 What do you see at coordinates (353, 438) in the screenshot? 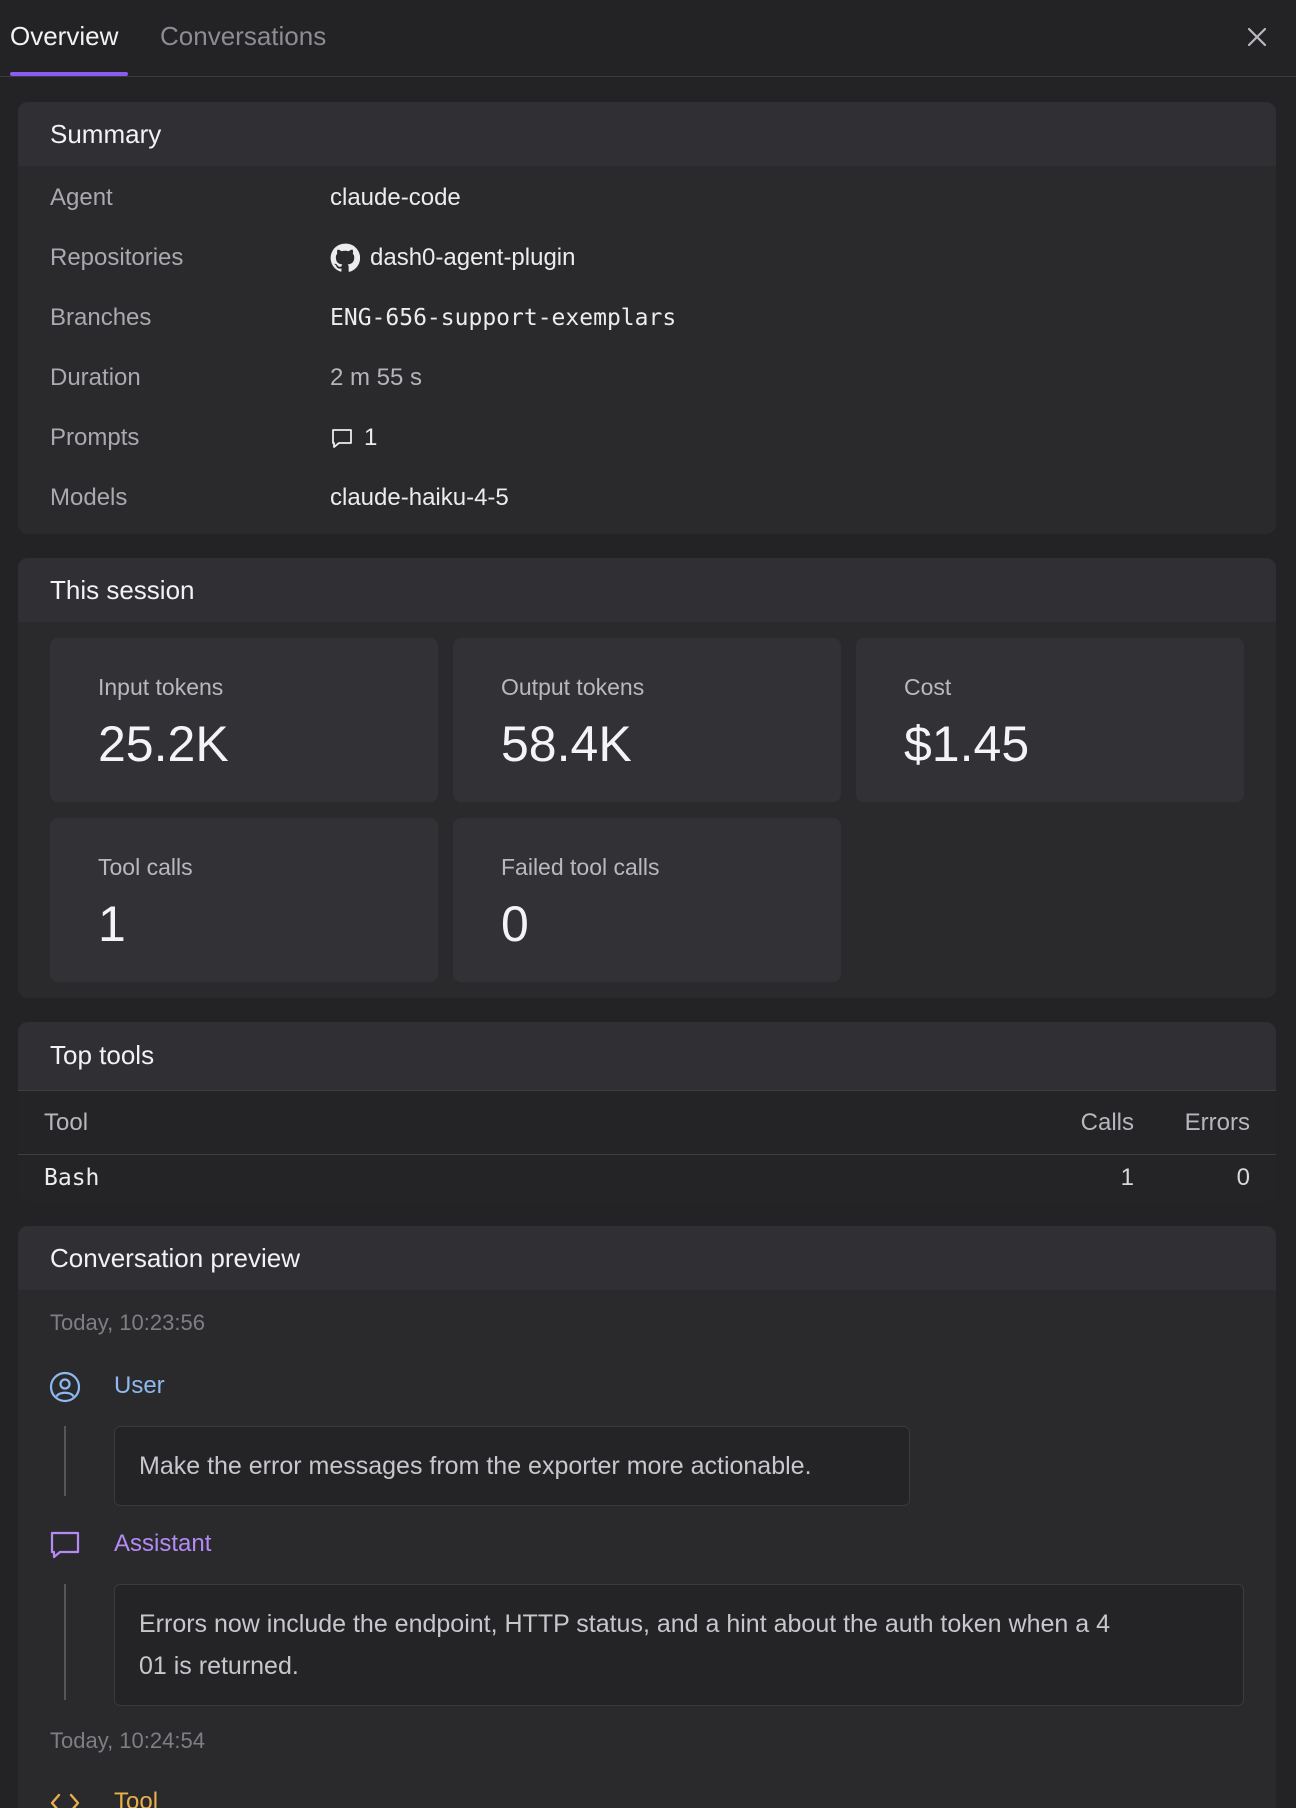
I see `summary-value: 1` at bounding box center [353, 438].